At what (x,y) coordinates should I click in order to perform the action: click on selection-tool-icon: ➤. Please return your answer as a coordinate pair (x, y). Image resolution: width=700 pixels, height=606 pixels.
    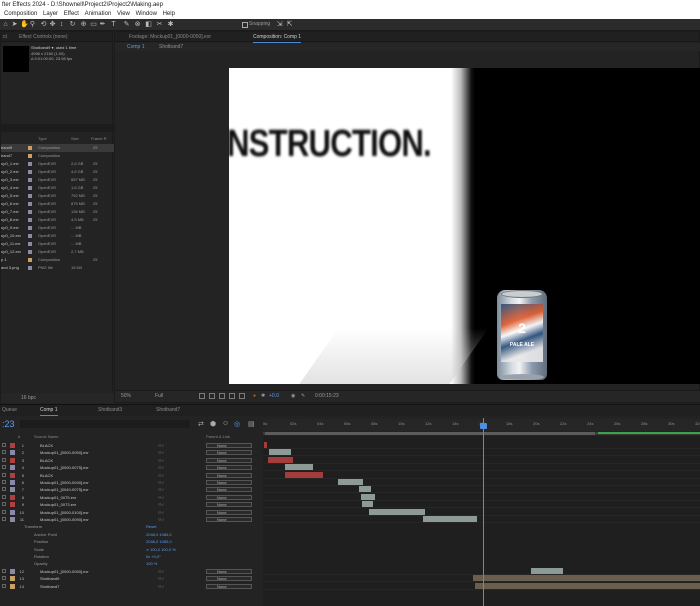
    Looking at the image, I should click on (14, 24).